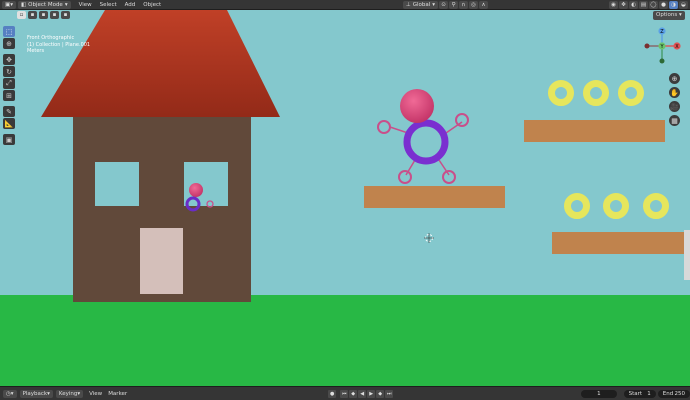 This screenshot has height=400, width=690. Describe the element at coordinates (674, 120) in the screenshot. I see `grid-icon: ▦` at that location.